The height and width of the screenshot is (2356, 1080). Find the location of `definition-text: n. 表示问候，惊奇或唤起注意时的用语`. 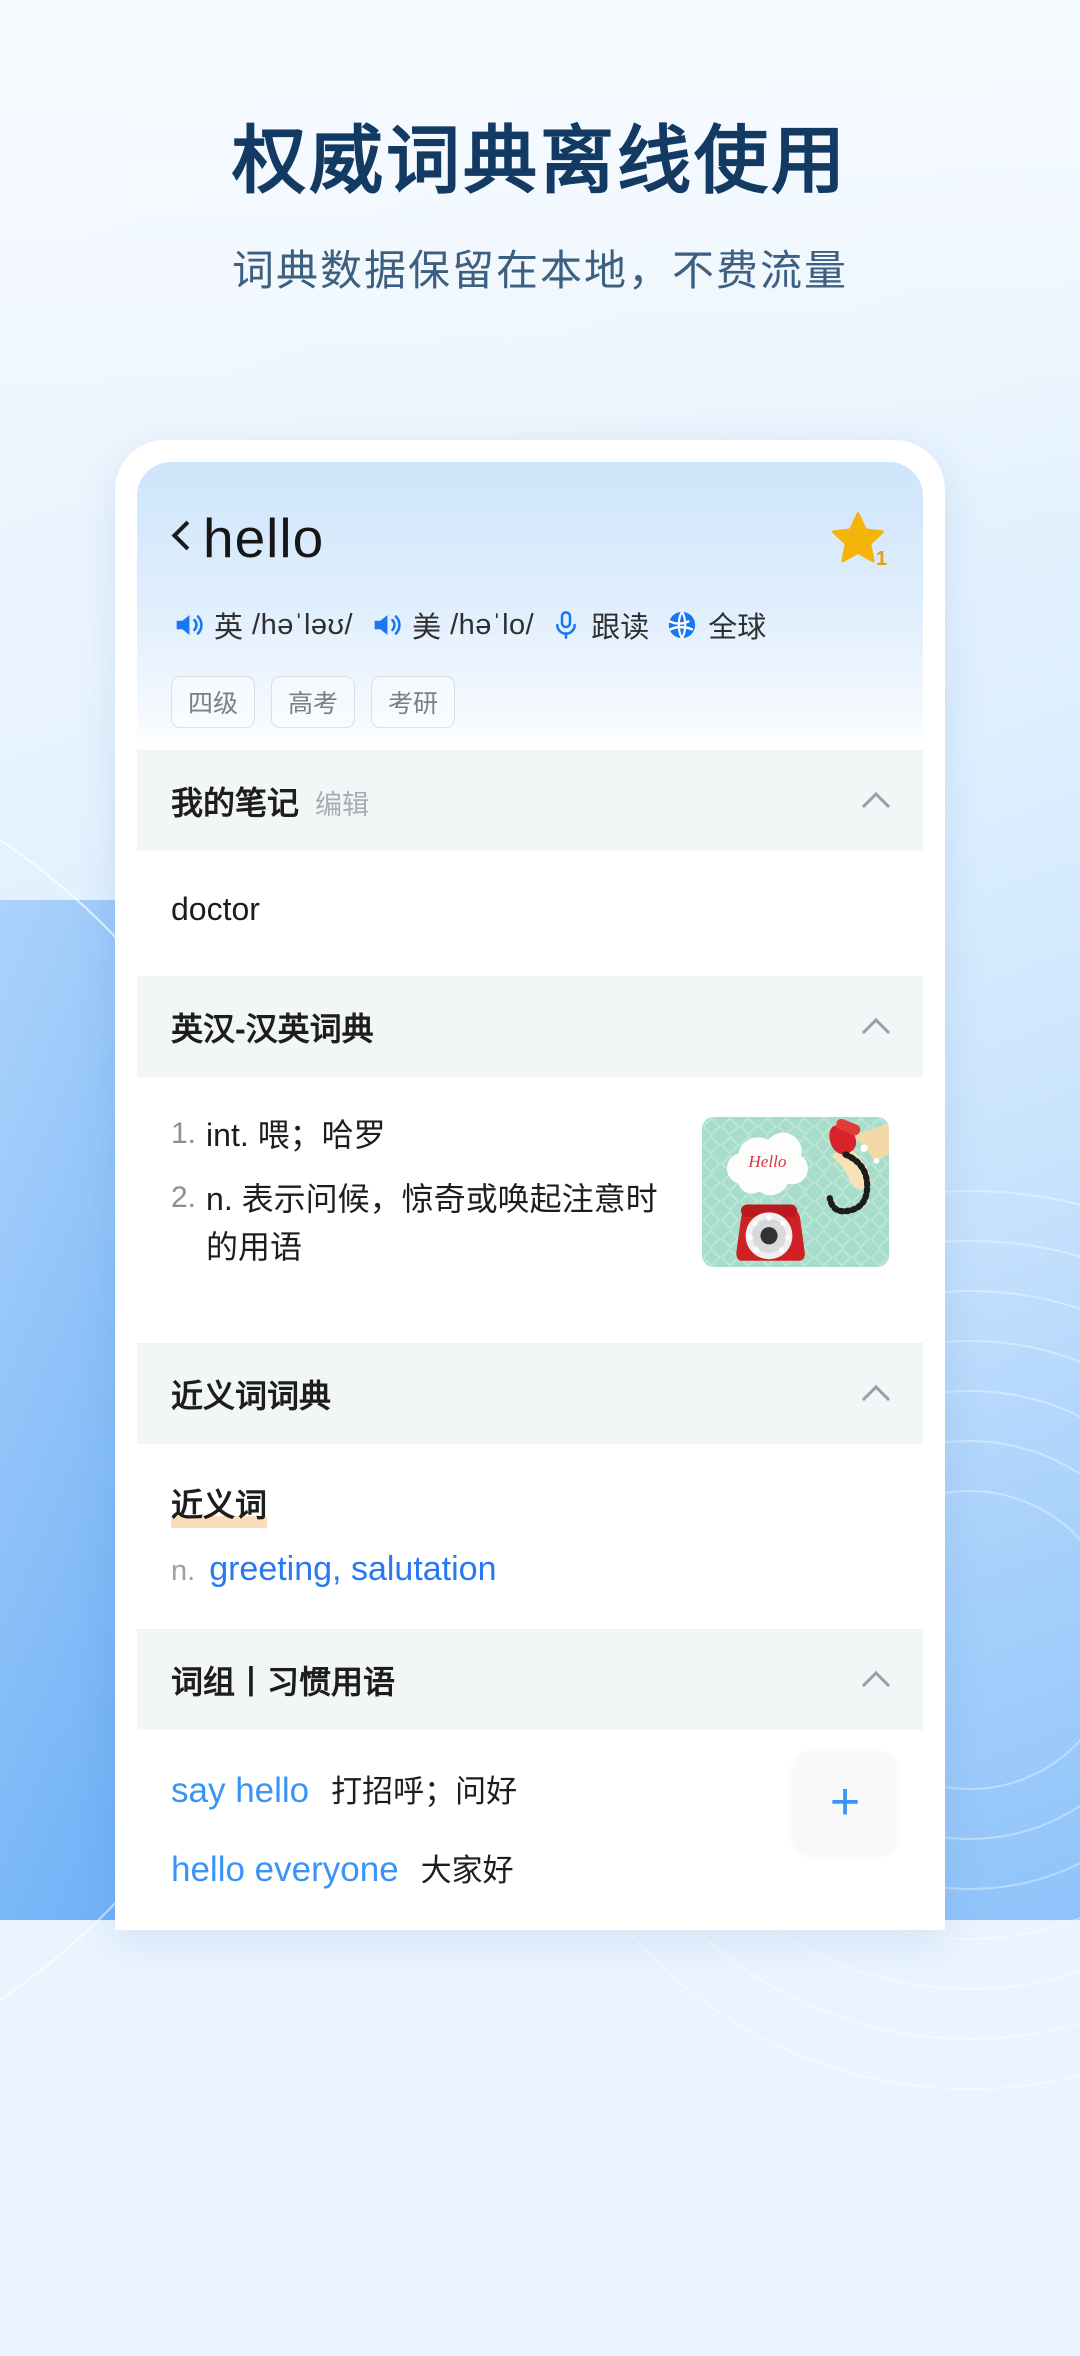

definition-text: n. 表示问候，惊奇或唤起注意时的用语 is located at coordinates (445, 1223).